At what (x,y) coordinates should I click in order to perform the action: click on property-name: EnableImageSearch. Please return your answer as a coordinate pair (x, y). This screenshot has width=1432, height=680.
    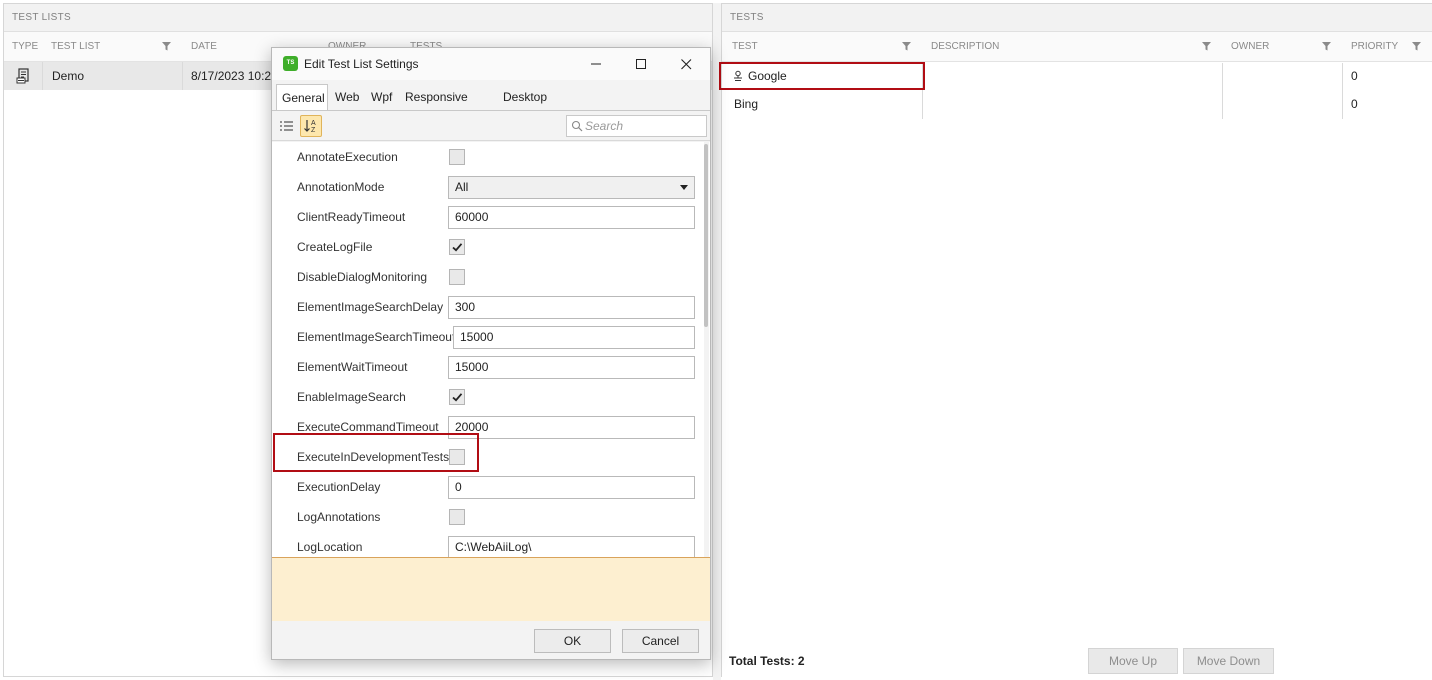
    Looking at the image, I should click on (351, 397).